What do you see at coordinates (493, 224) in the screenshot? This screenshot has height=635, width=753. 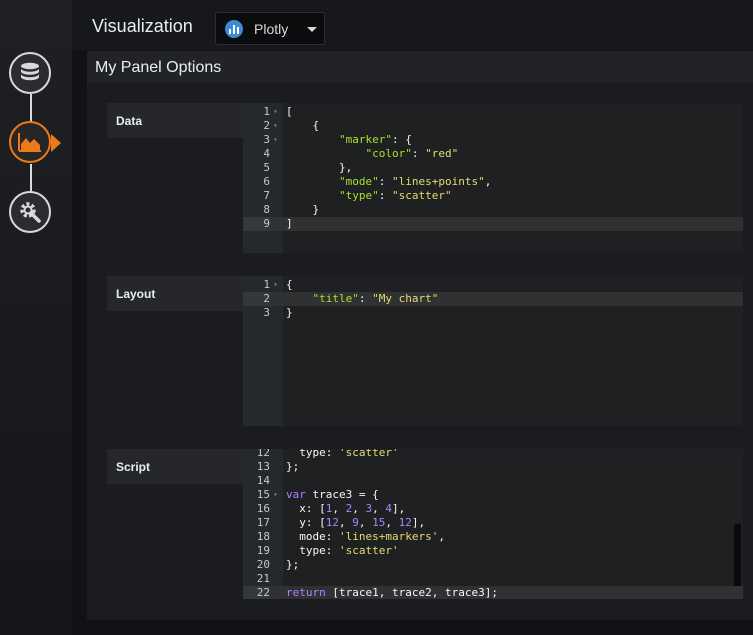 I see `code-line: 9]` at bounding box center [493, 224].